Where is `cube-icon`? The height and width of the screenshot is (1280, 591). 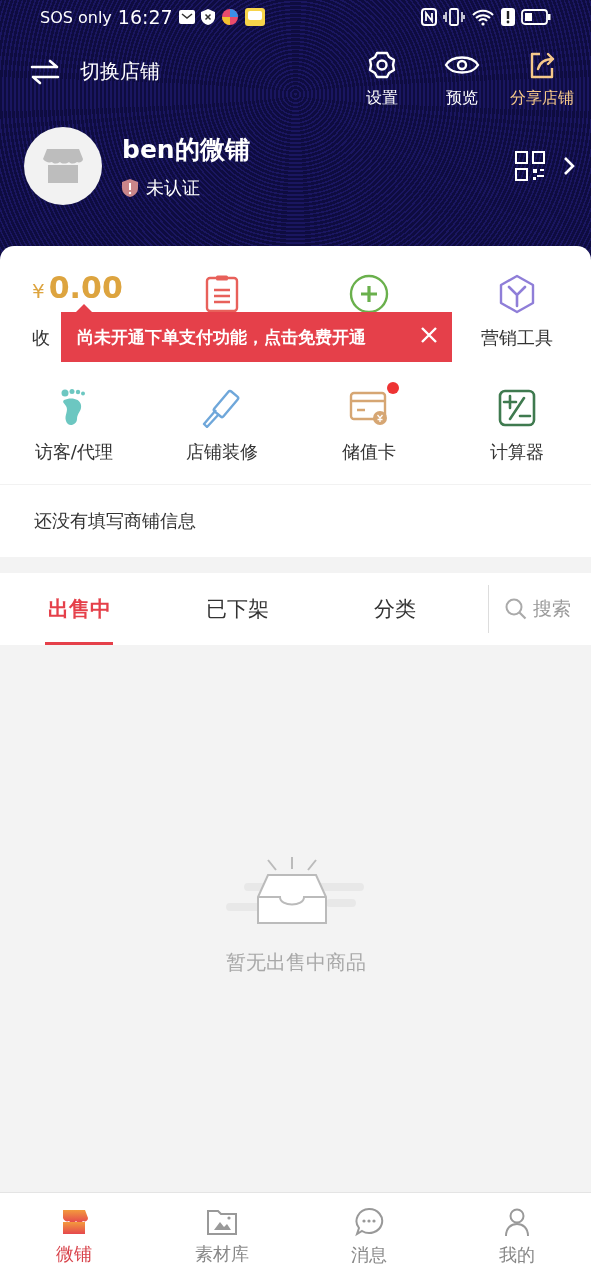
cube-icon is located at coordinates (517, 294).